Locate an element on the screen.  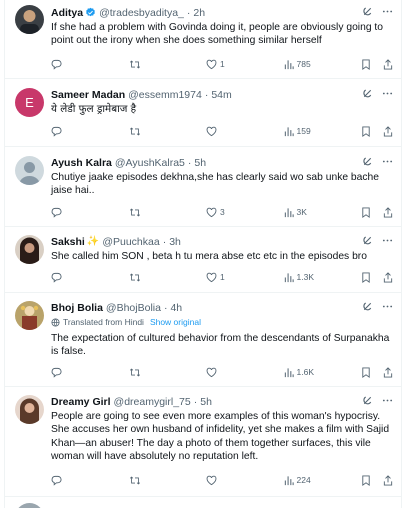
timestamp: 3h is located at coordinates (175, 242).